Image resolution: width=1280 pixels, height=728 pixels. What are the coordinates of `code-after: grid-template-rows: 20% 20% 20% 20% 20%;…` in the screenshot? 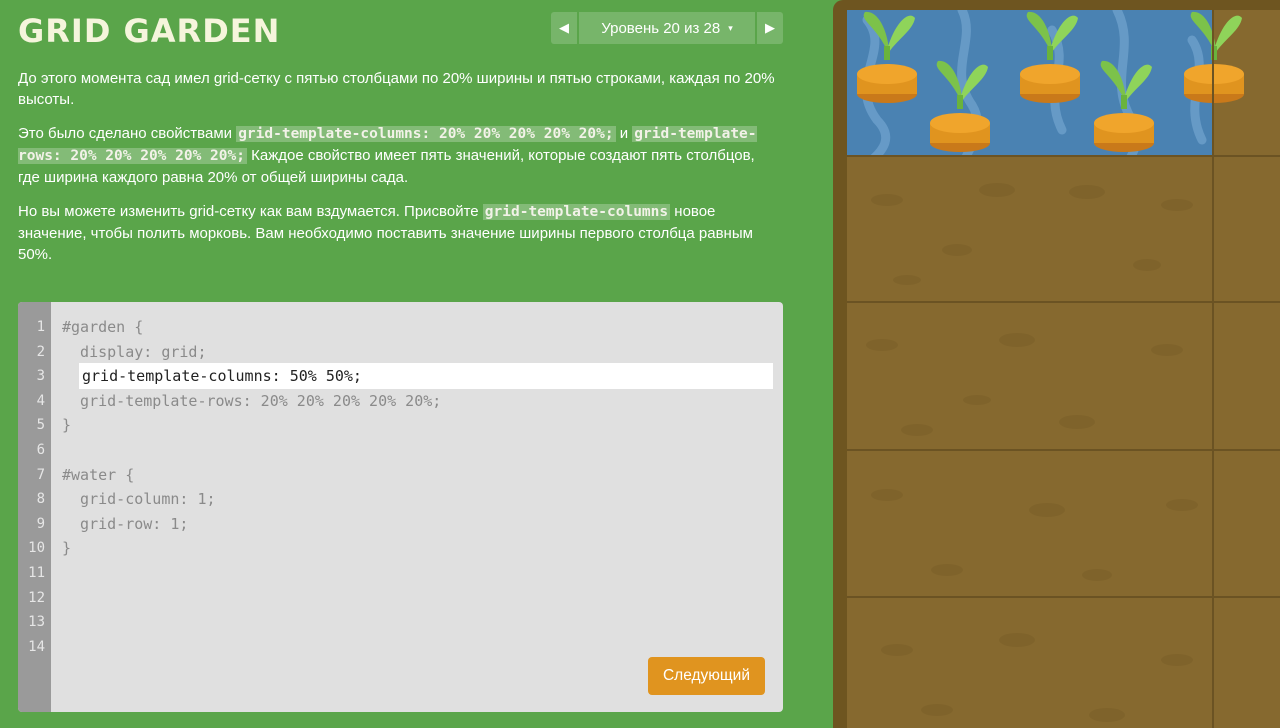 It's located at (252, 474).